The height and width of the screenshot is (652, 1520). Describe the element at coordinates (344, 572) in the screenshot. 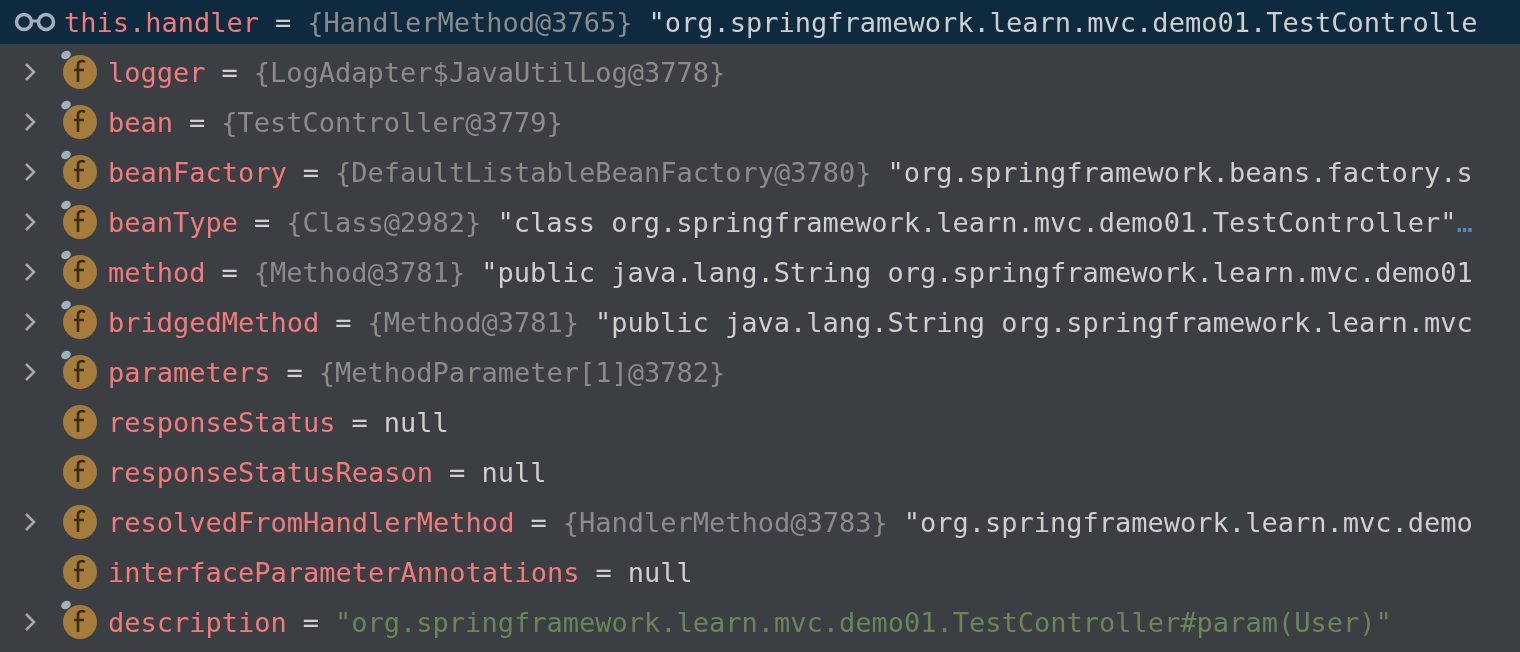

I see `field-name: interfaceParameterAnnotations` at that location.